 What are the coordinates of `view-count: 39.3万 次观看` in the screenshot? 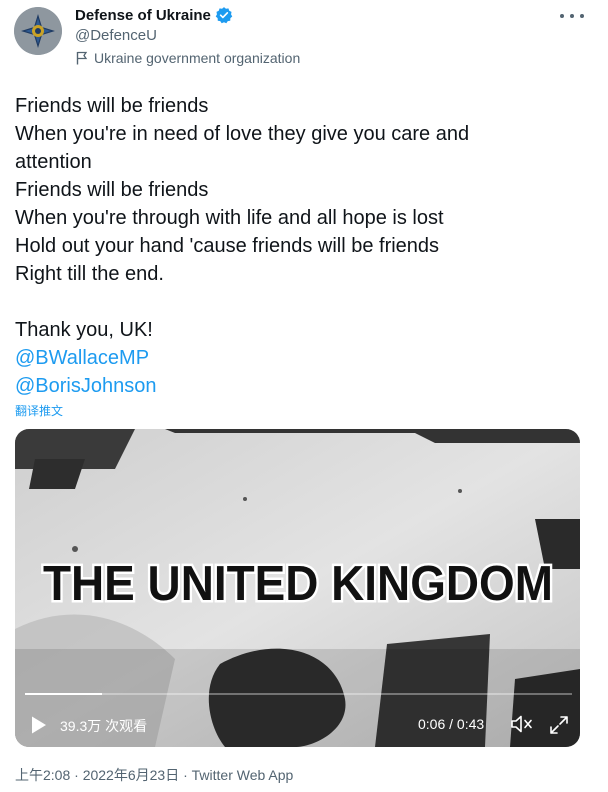 It's located at (104, 726).